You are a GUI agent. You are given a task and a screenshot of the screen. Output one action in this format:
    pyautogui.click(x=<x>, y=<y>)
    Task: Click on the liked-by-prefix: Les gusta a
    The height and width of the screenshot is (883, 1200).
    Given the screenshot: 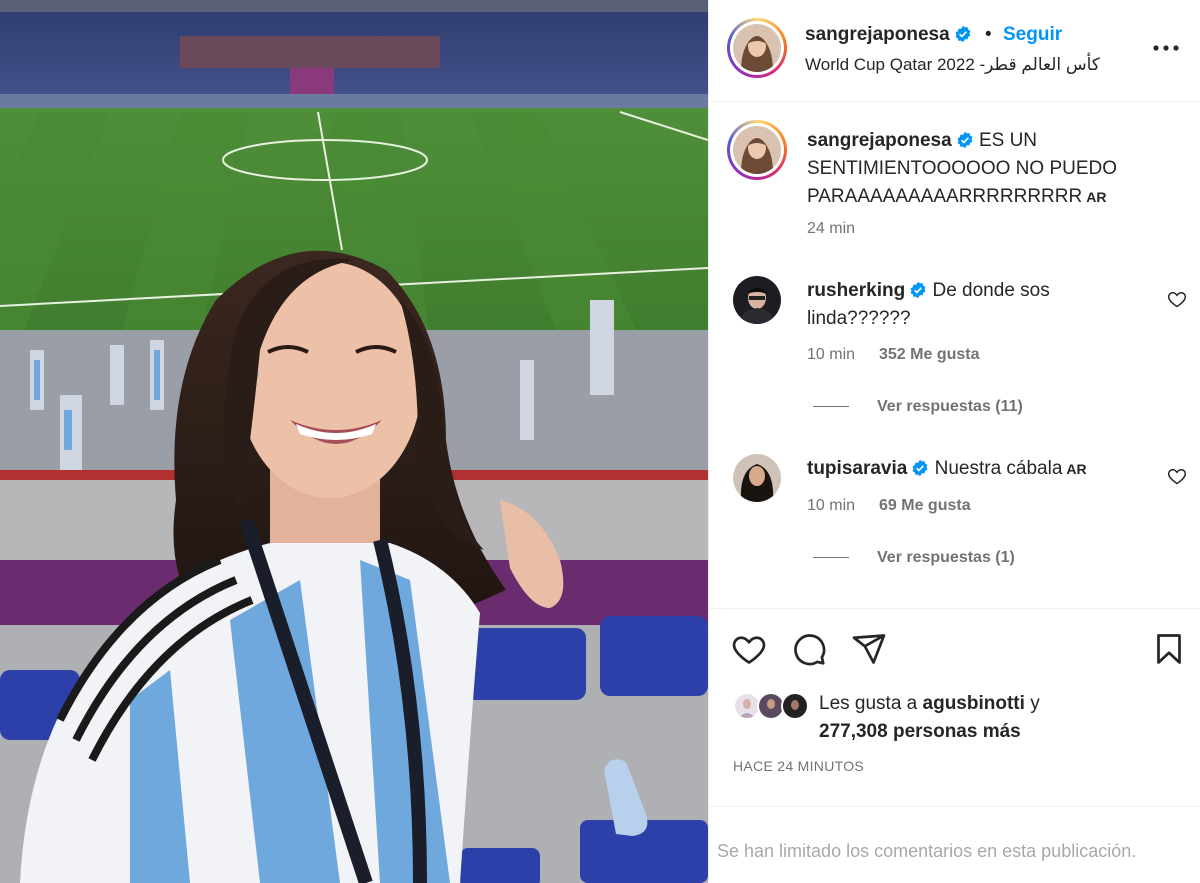 What is the action you would take?
    pyautogui.click(x=868, y=703)
    